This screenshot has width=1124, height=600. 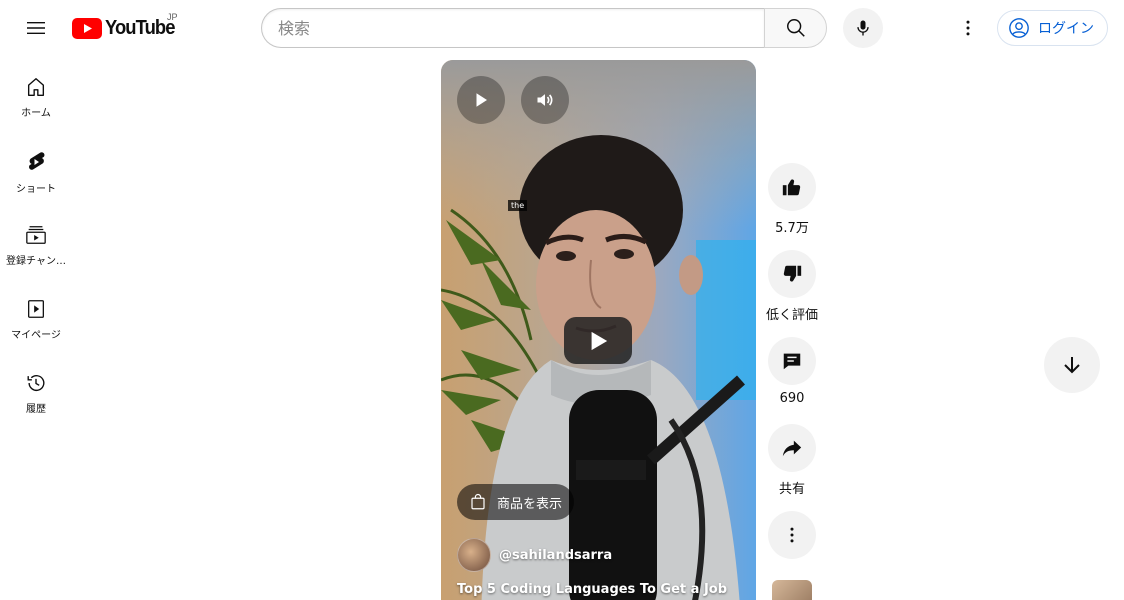 I want to click on sidebar-item-label: マイページ, so click(x=36, y=335).